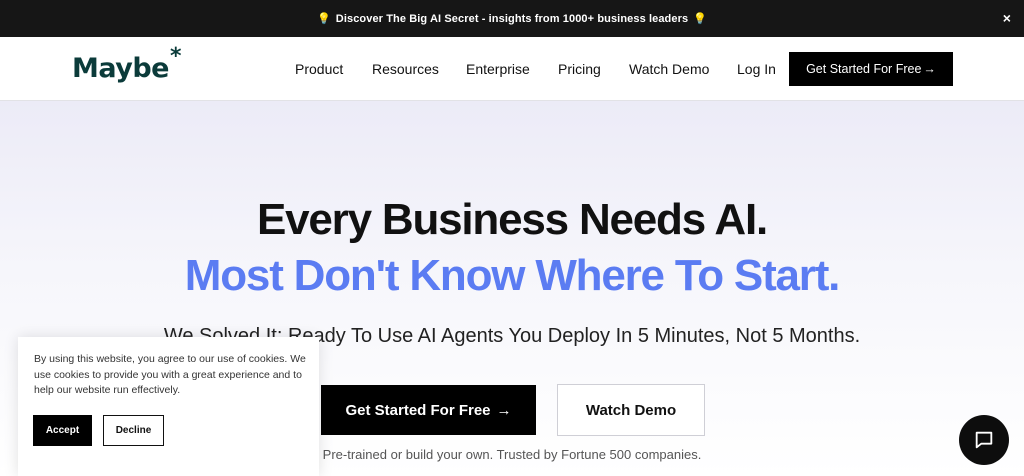  Describe the element at coordinates (62, 430) in the screenshot. I see `cookie-accept-button: Accept` at that location.